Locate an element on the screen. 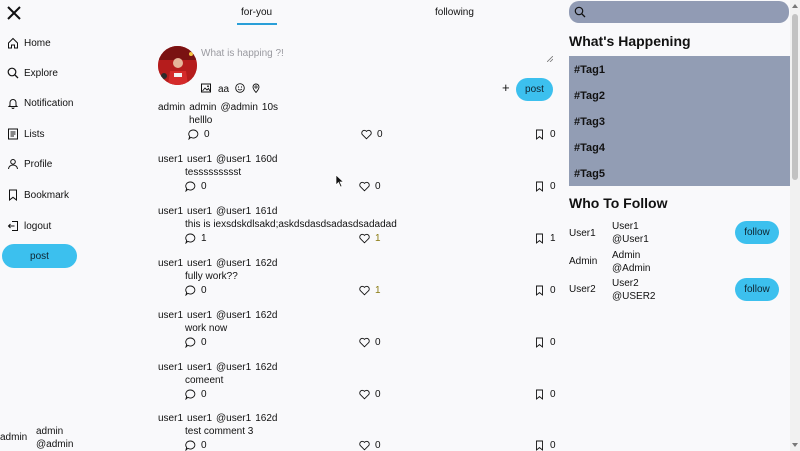  bookmark-icon is located at coordinates (539, 394).